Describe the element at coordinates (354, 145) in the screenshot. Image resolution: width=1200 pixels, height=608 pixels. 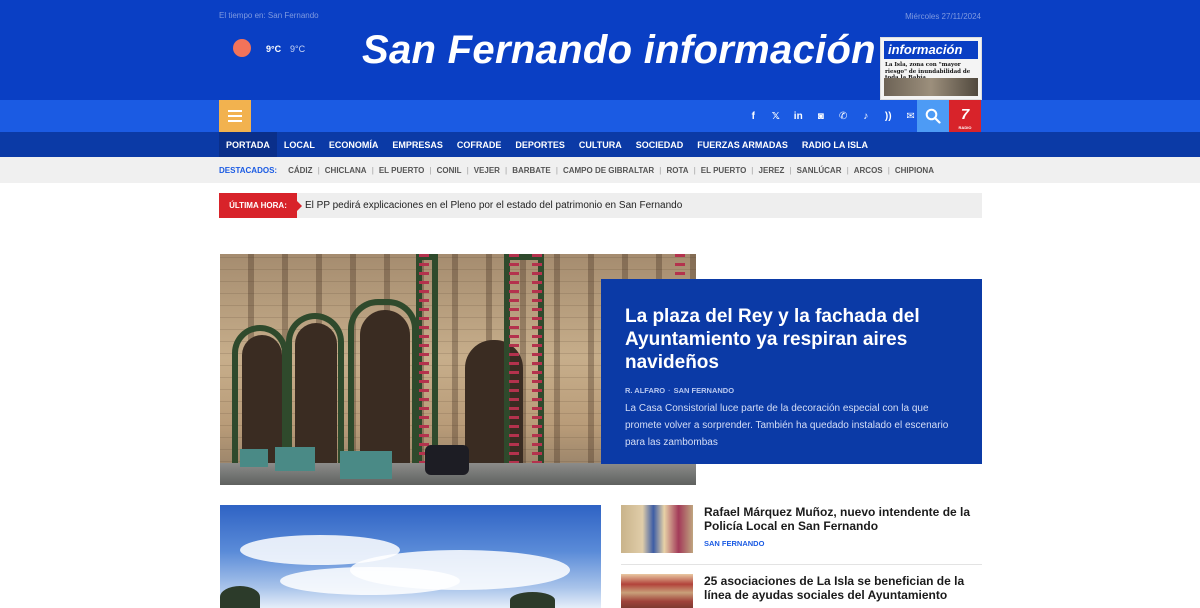
I see `nav-item-economia: ECONOMÍA` at that location.